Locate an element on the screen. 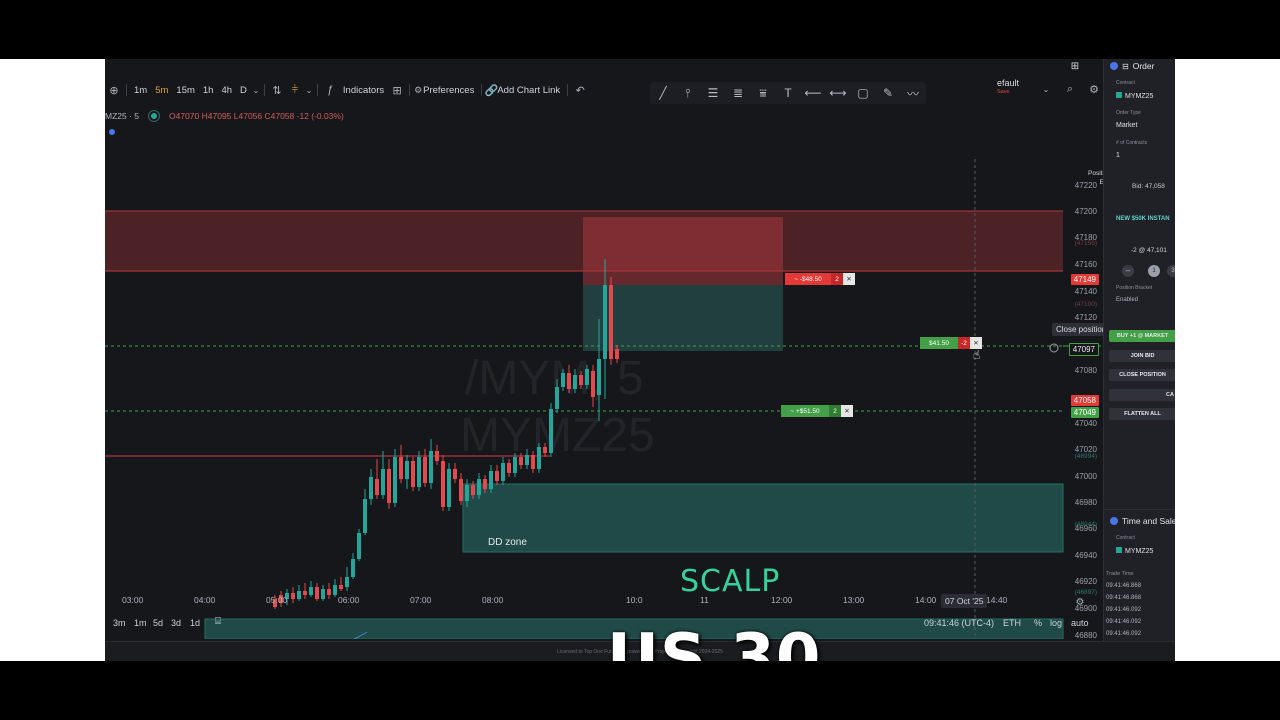 This screenshot has width=1280, height=720. date-range-icon: ⌸ is located at coordinates (218, 621).